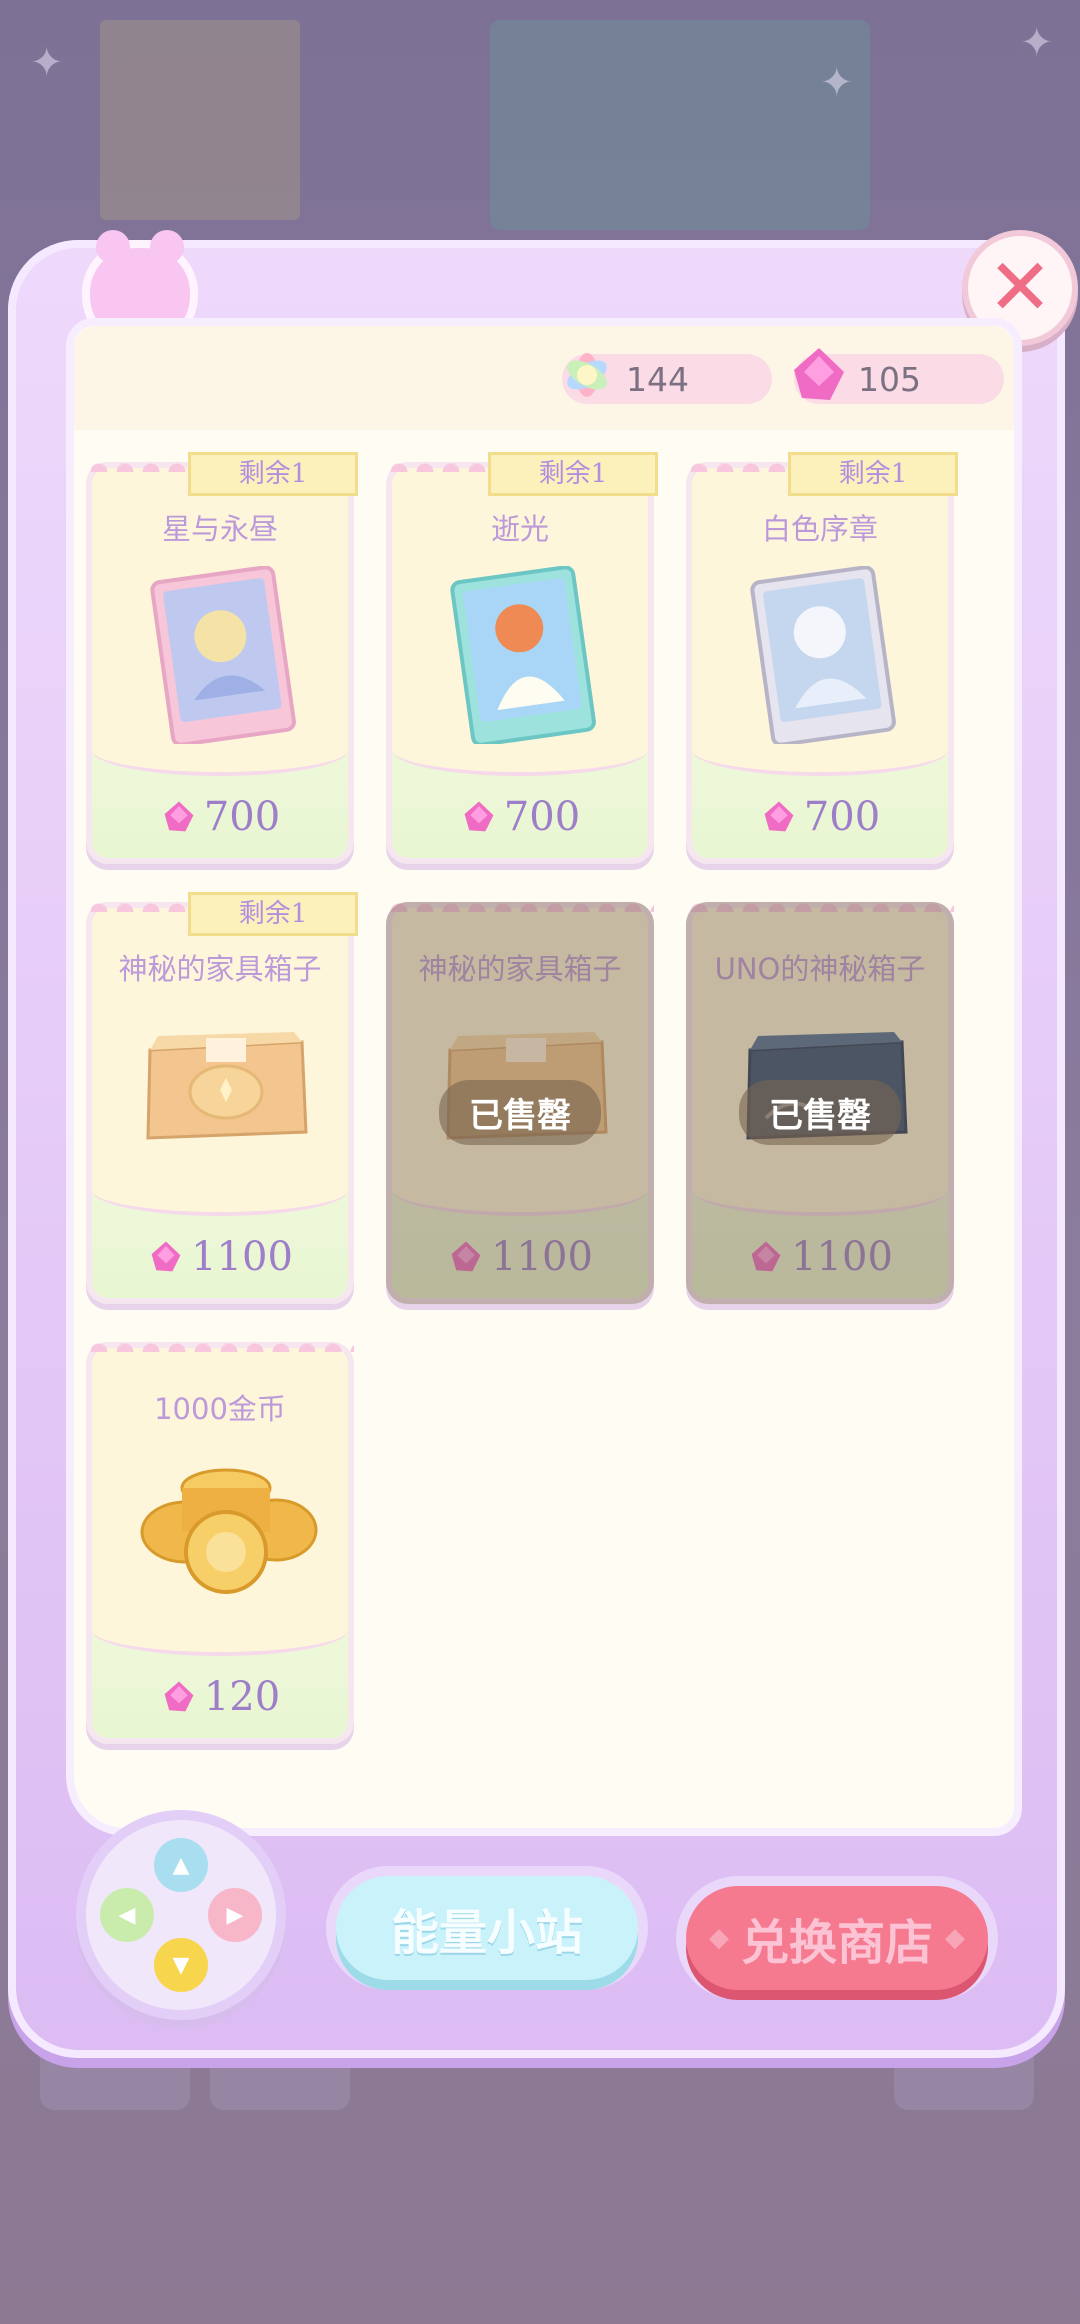 The height and width of the screenshot is (2324, 1080). I want to click on left-arrow-icon: ◀, so click(127, 1915).